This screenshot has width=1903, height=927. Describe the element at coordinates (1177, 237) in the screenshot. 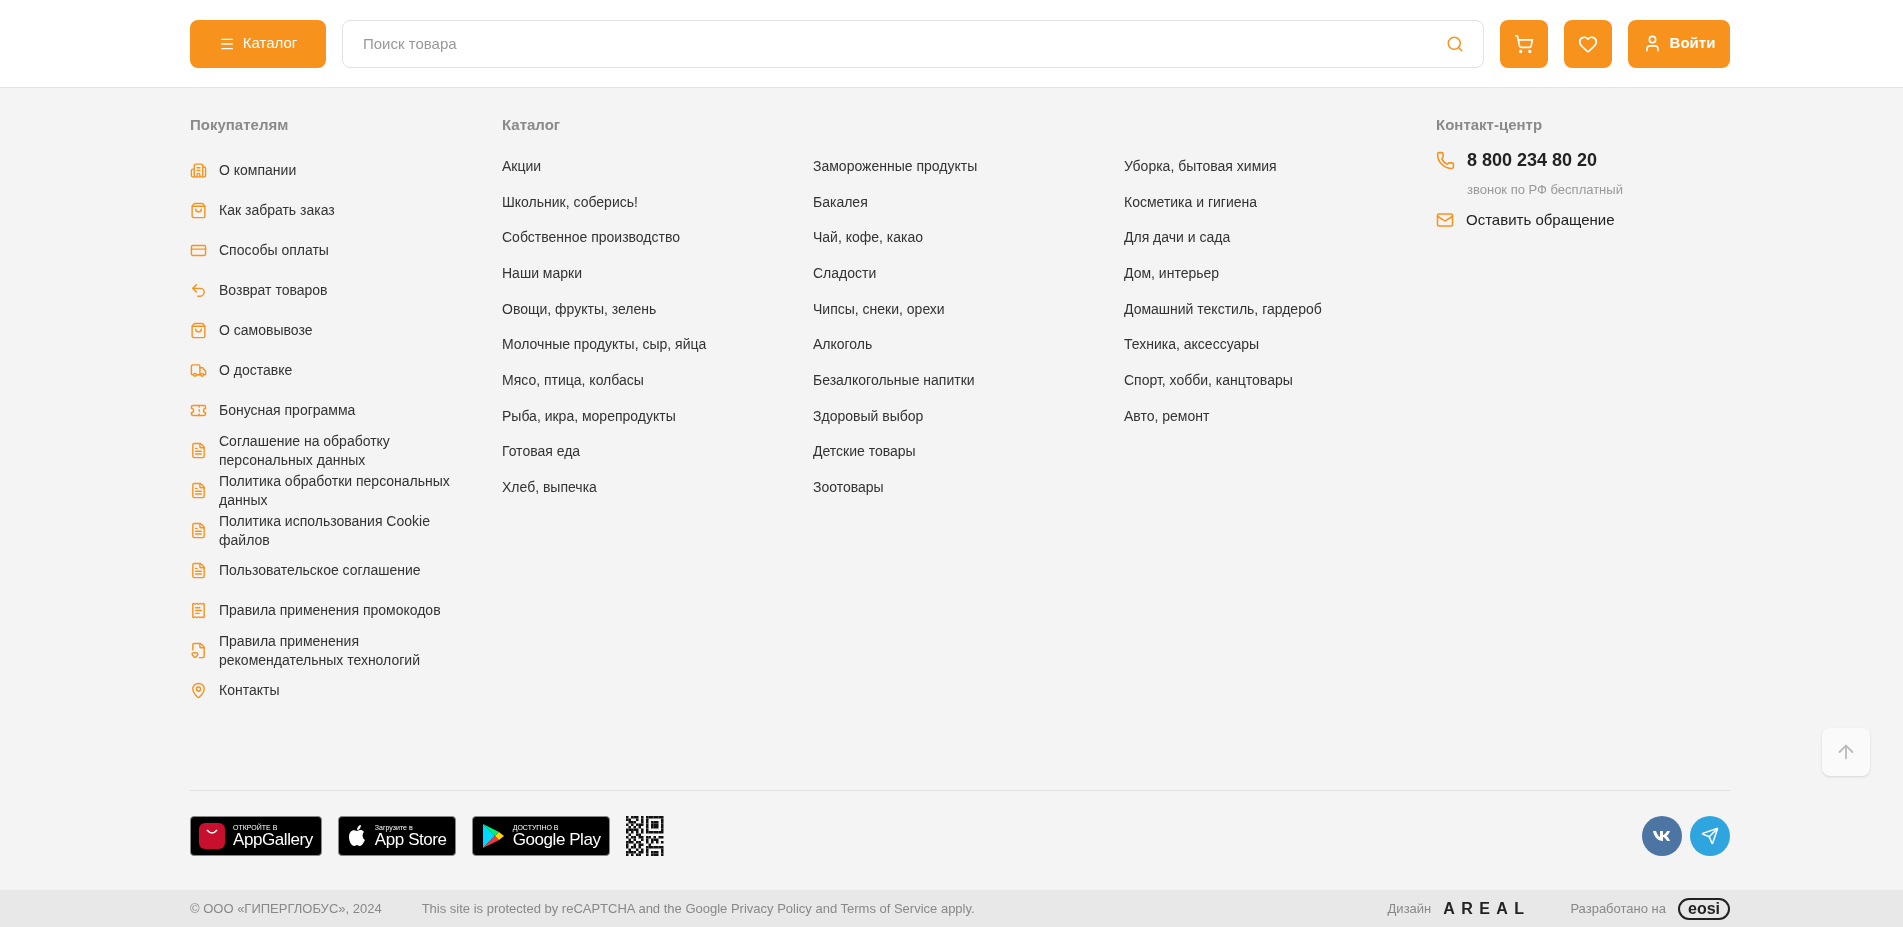

I see `catalog-link: Для дачи и сада` at that location.